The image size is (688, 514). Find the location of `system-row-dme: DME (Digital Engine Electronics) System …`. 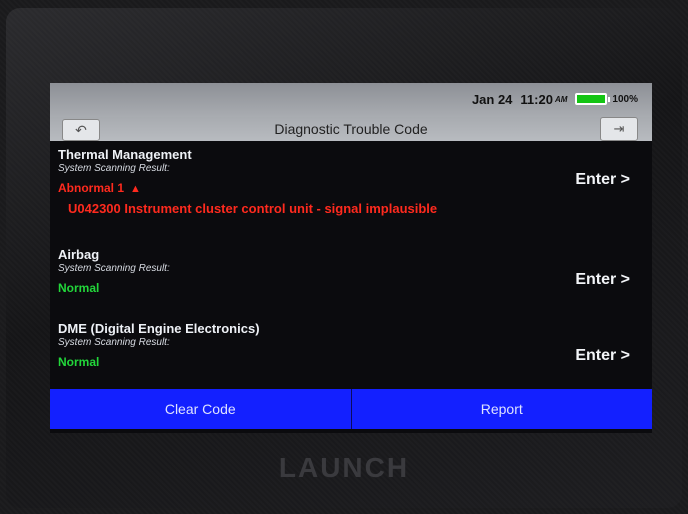

system-row-dme: DME (Digital Engine Electronics) System … is located at coordinates (348, 345).